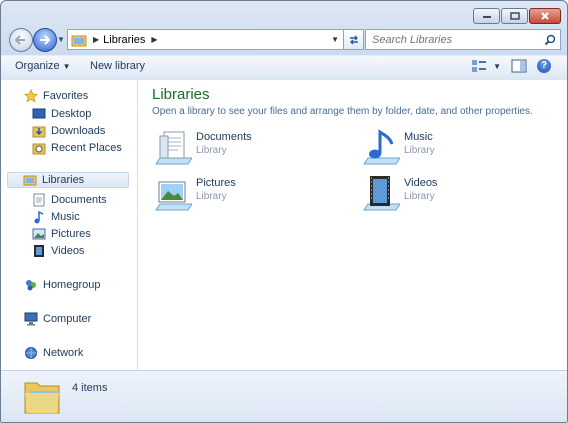  I want to click on minimize-icon, so click(486, 17).